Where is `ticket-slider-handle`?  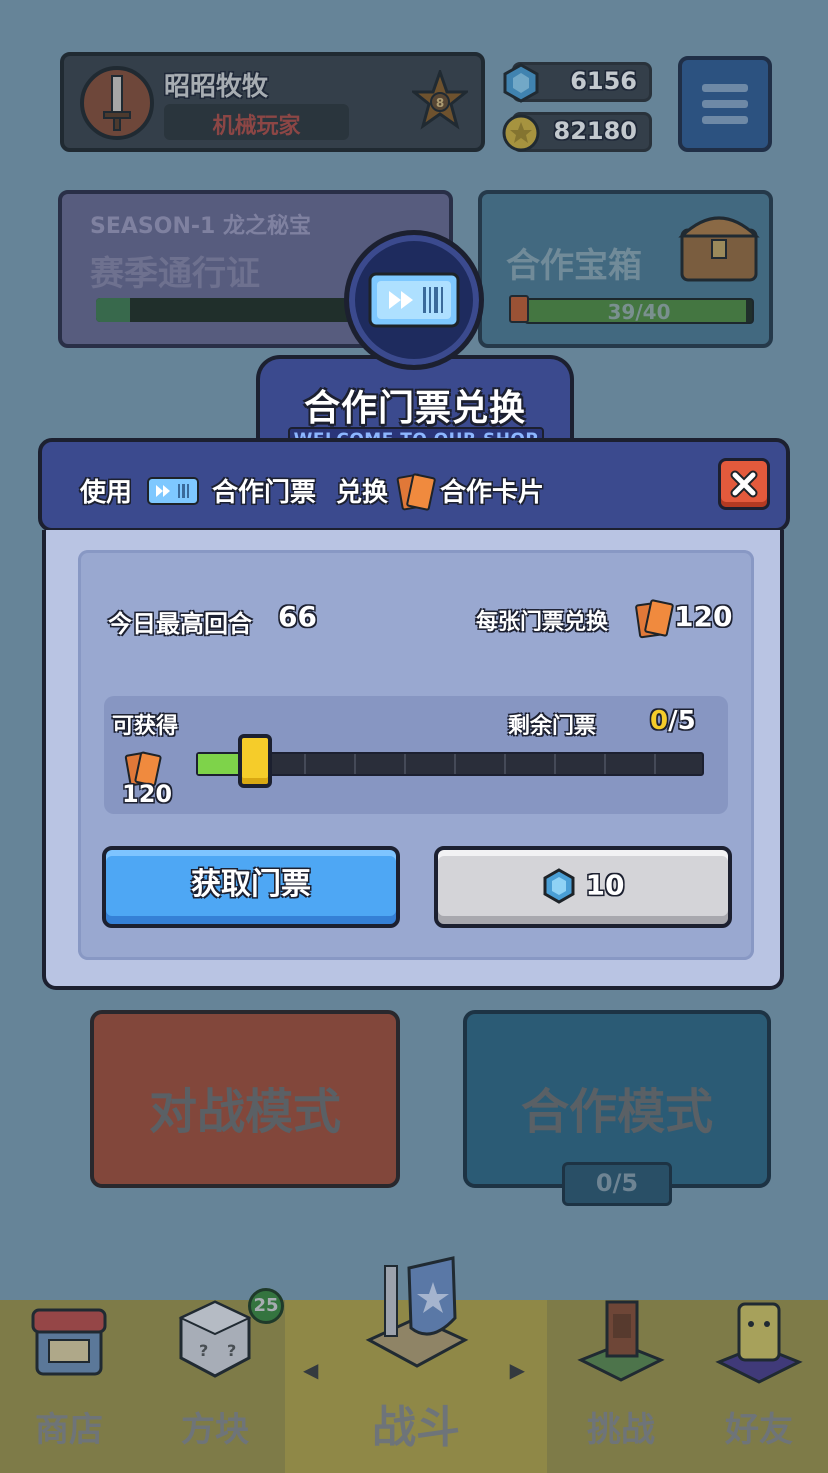 ticket-slider-handle is located at coordinates (255, 761).